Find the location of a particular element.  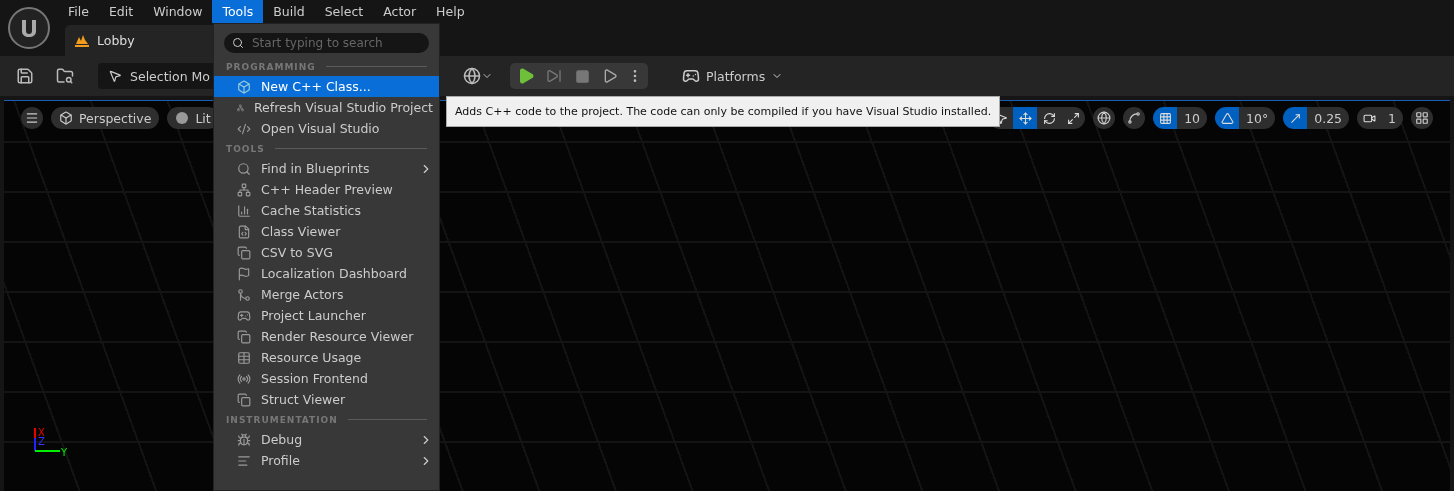

menu-entry: Resource Usage is located at coordinates (326, 357).